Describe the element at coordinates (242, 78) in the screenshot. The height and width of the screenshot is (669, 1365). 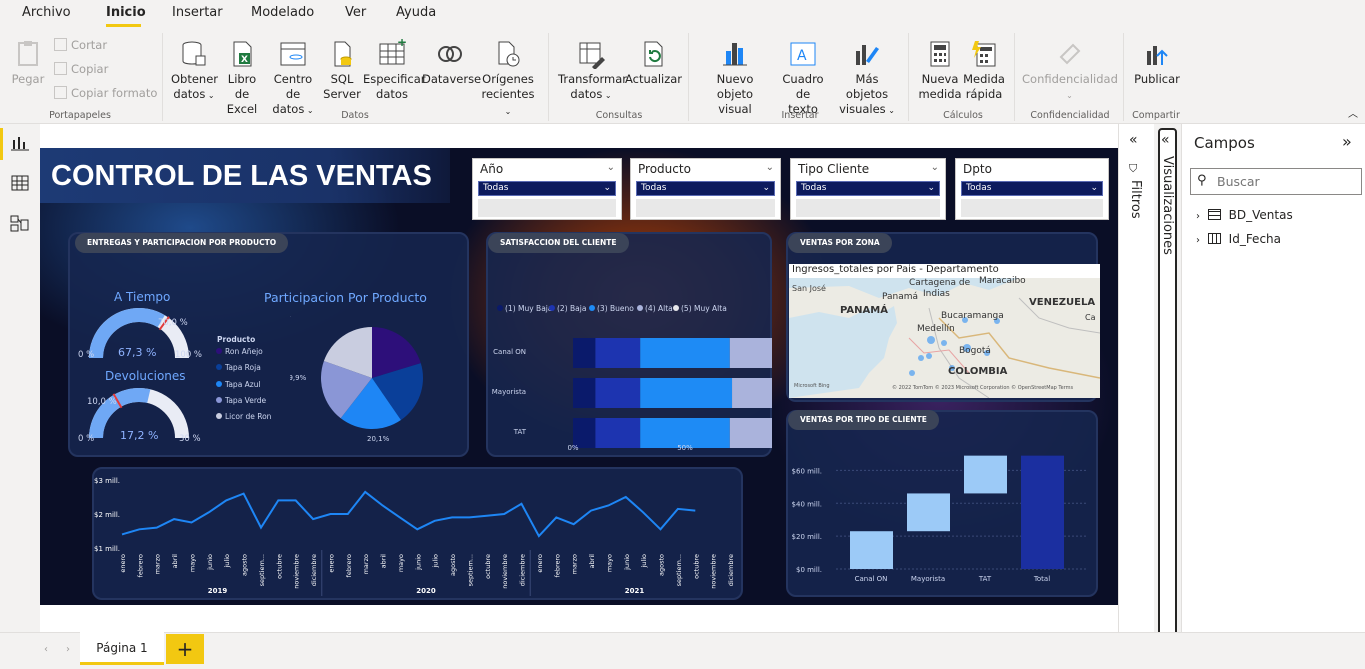
I see `excel-button: X Libro de Excel` at that location.